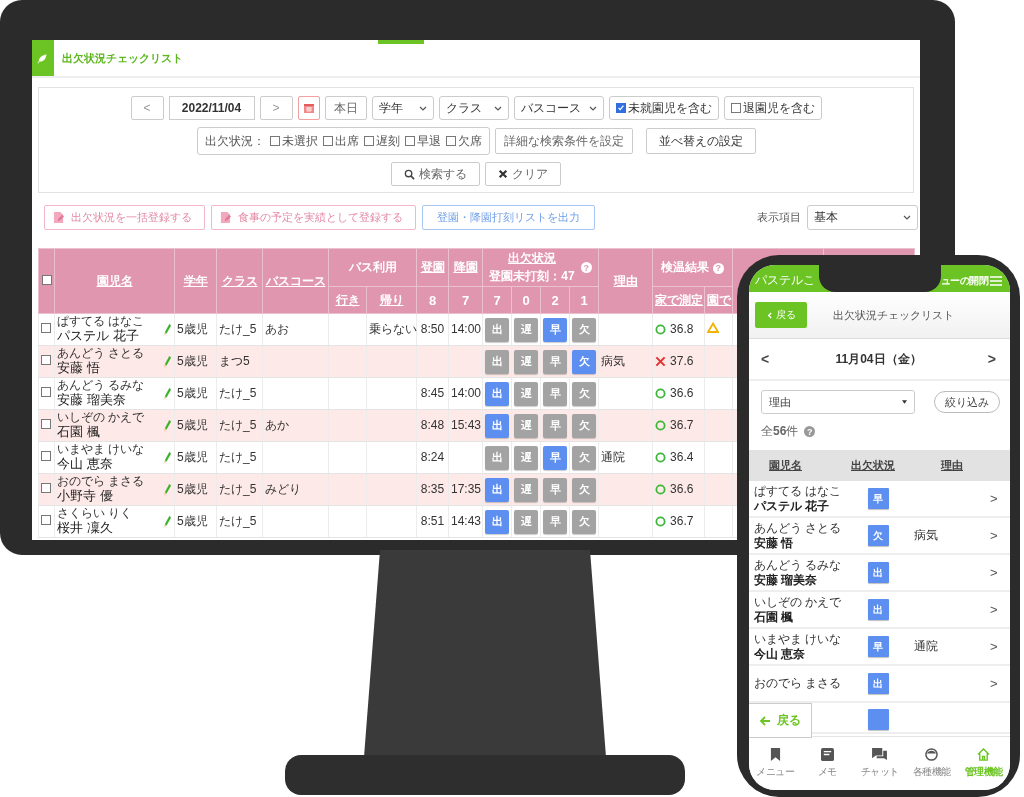 The width and height of the screenshot is (1024, 797). What do you see at coordinates (931, 763) in the screenshot?
I see `nav-item: 各種機能` at bounding box center [931, 763].